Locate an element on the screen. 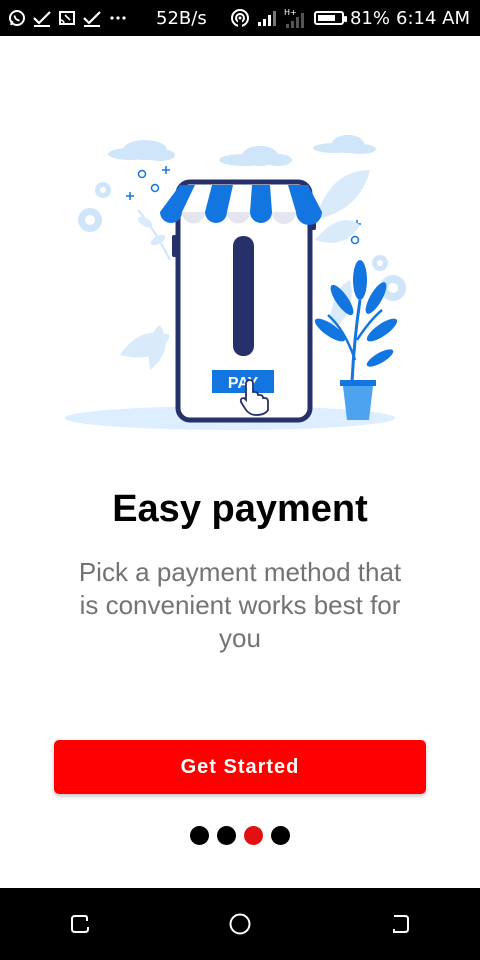  branch-left-leaves is located at coordinates (151, 231).